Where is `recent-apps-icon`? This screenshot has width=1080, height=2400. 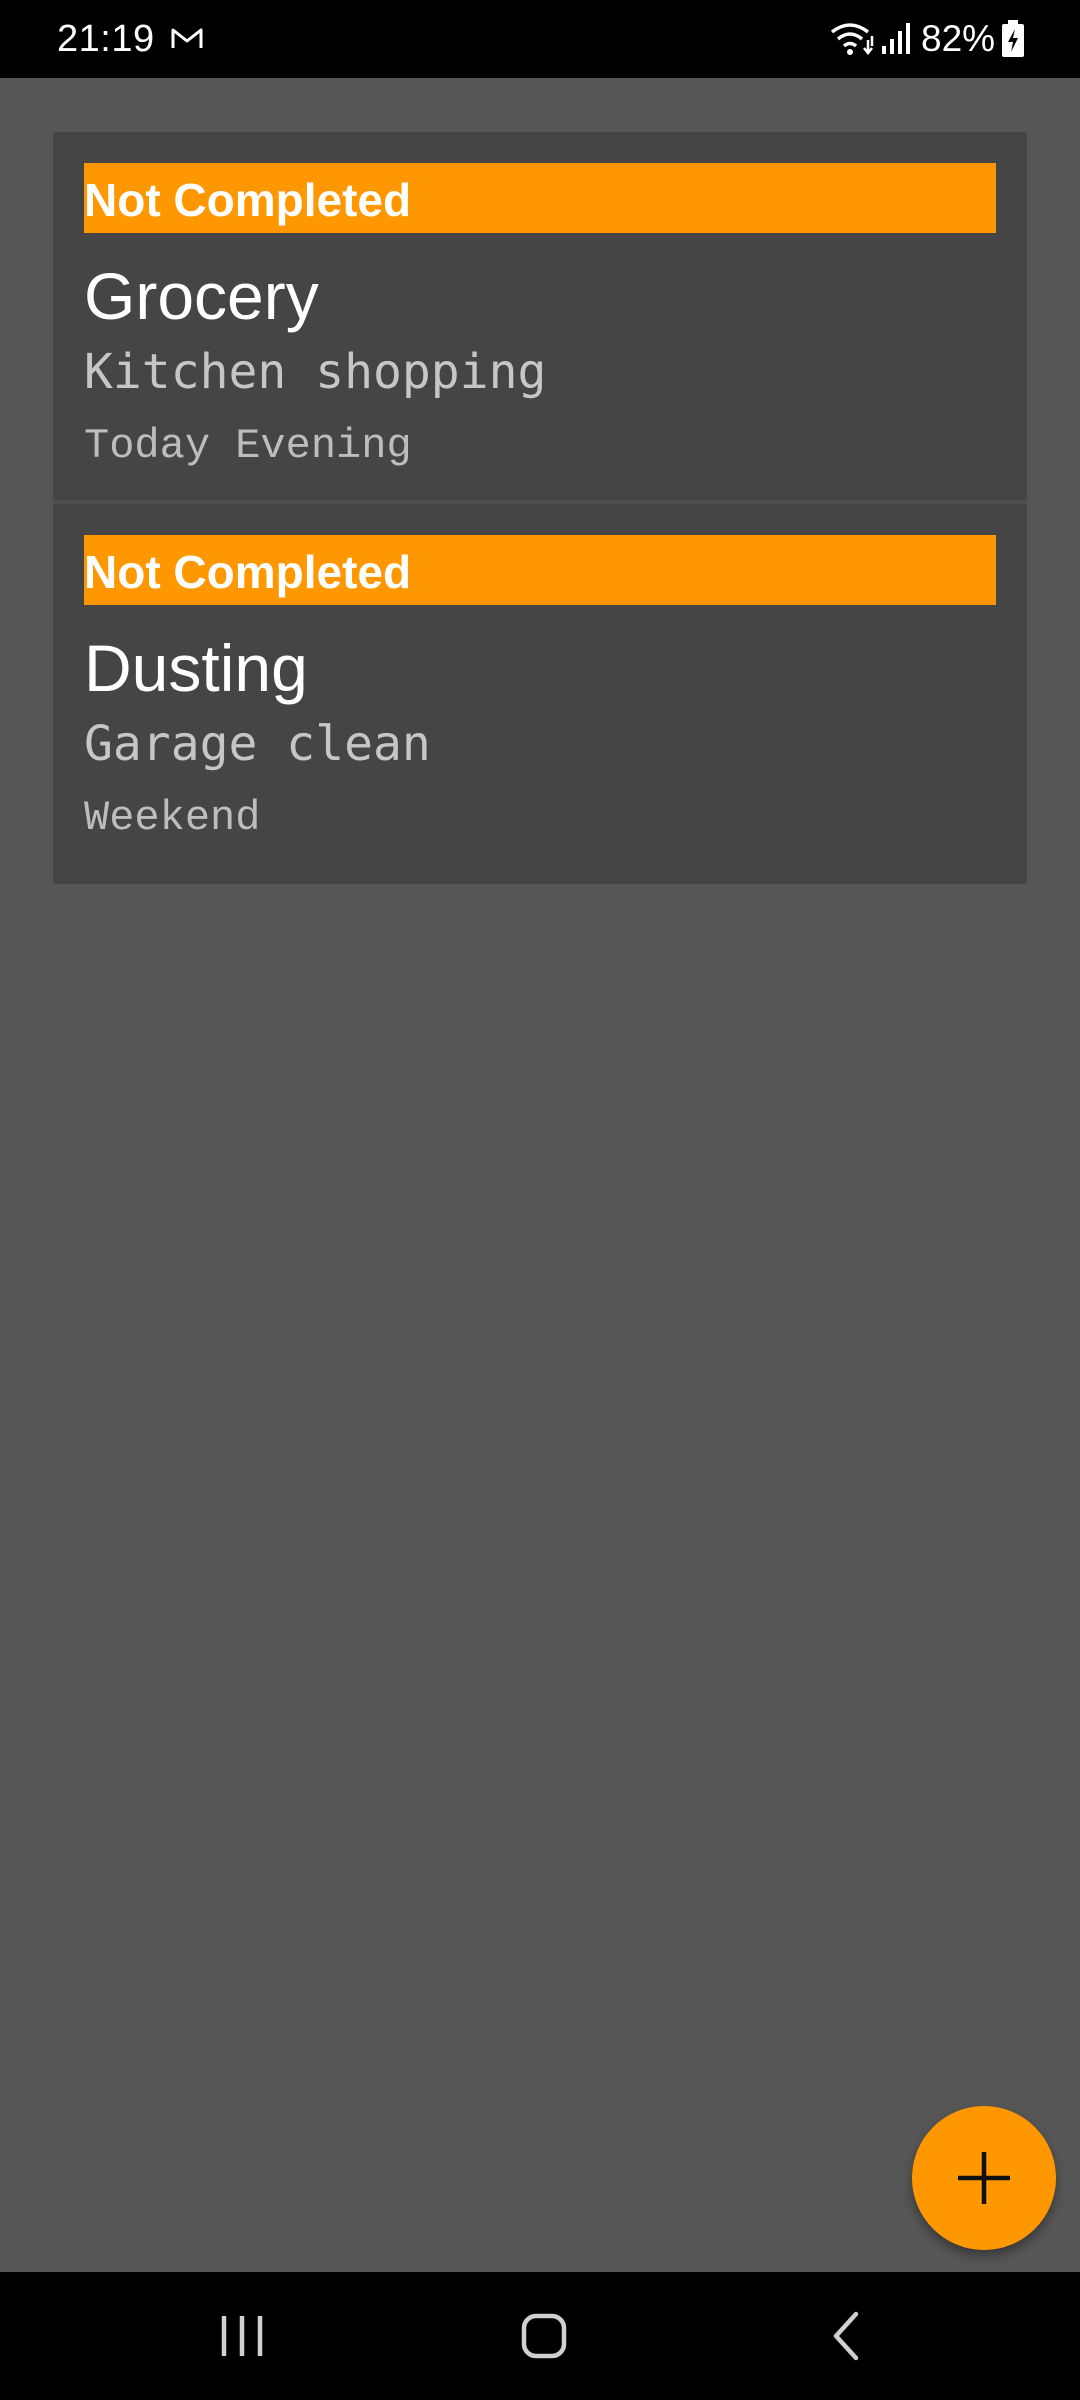 recent-apps-icon is located at coordinates (242, 2336).